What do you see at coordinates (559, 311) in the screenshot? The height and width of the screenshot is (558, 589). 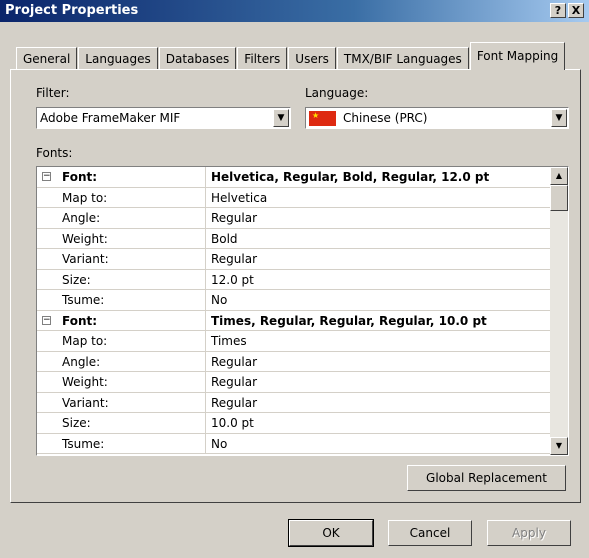 I see `vertical-scrollbar: ▲ ▼` at bounding box center [559, 311].